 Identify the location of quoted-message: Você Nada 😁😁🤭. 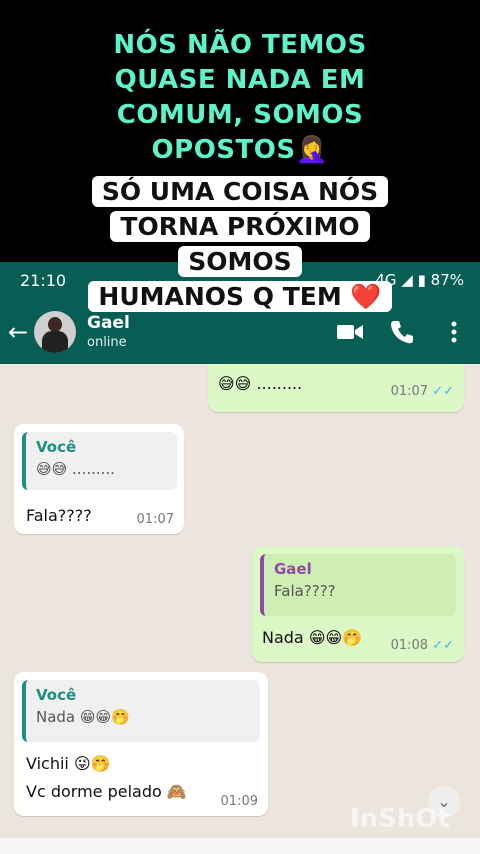
(141, 711).